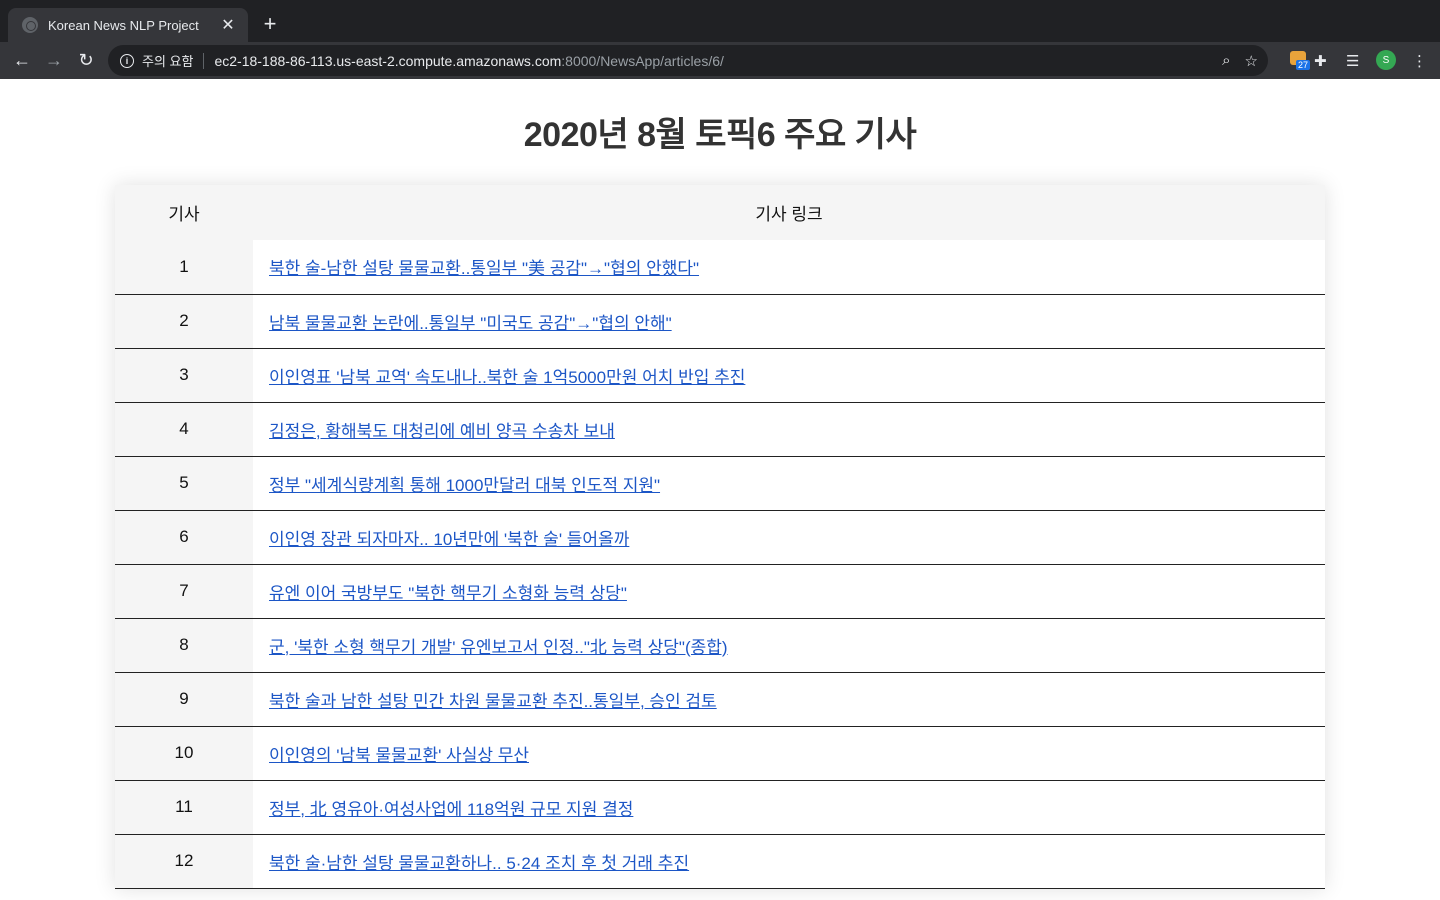  What do you see at coordinates (204, 60) in the screenshot?
I see `address-separator` at bounding box center [204, 60].